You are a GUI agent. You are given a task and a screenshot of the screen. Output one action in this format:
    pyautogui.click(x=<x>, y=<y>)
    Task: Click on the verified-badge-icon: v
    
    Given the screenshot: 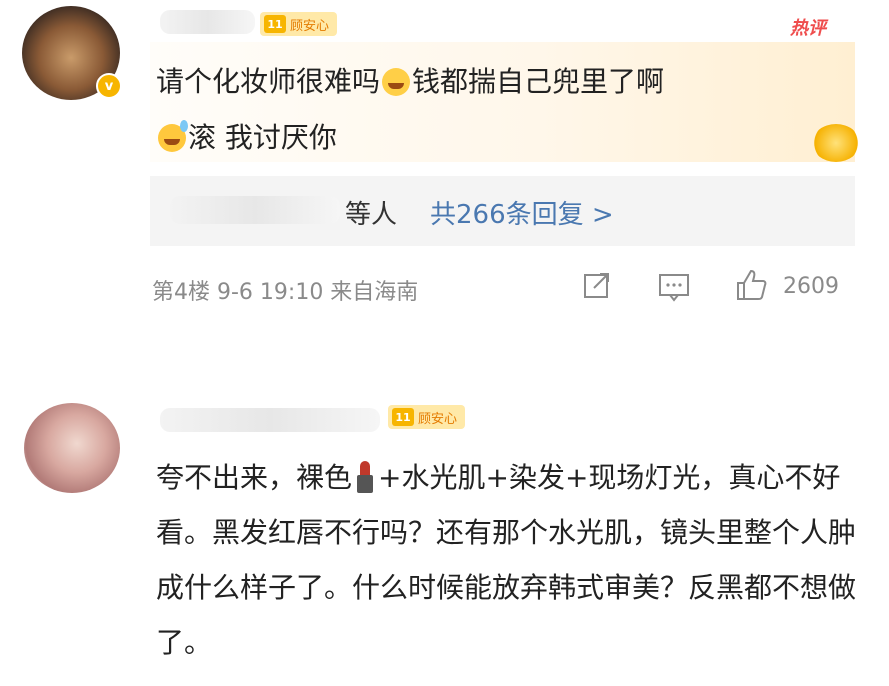 What is the action you would take?
    pyautogui.click(x=109, y=86)
    